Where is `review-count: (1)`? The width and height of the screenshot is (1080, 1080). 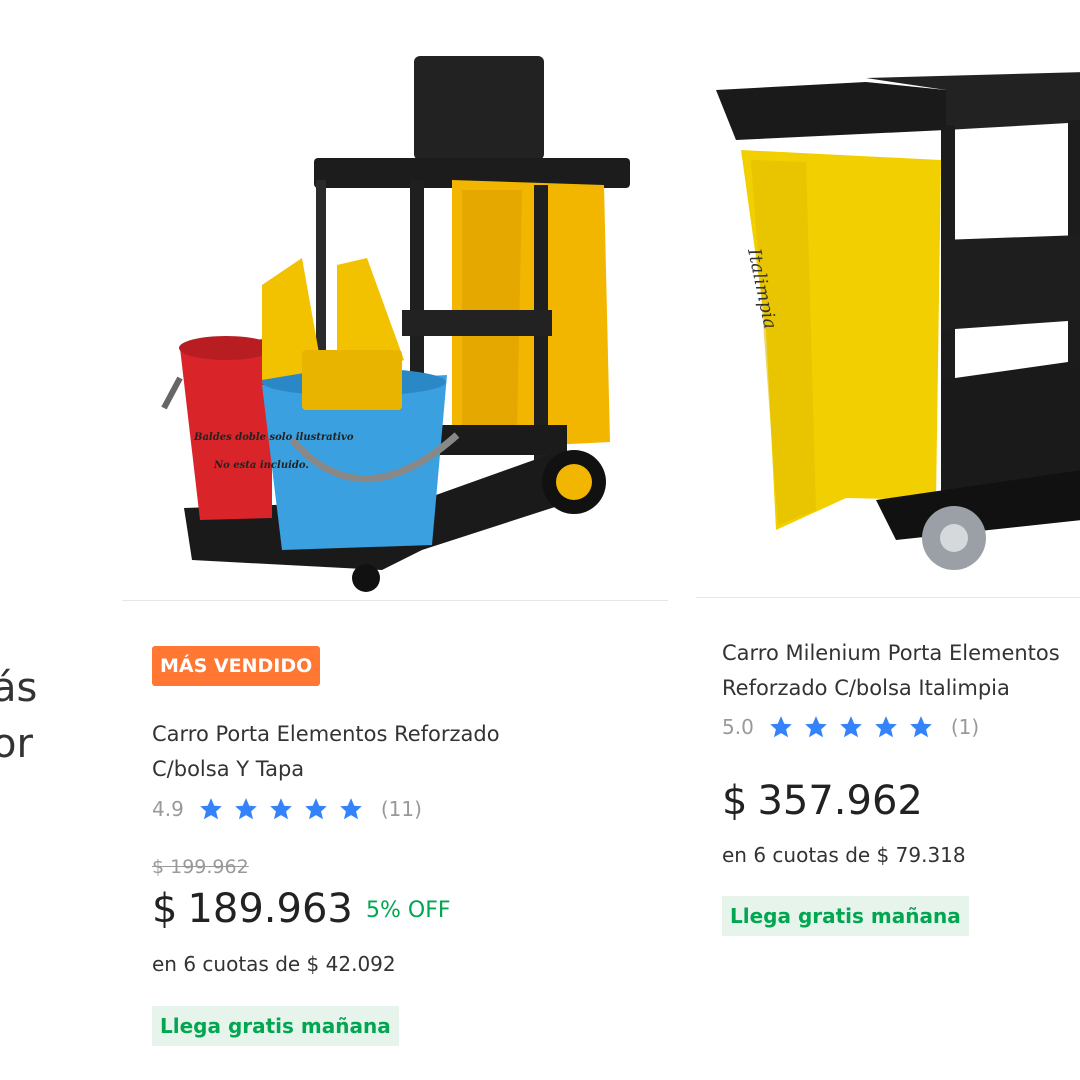 review-count: (1) is located at coordinates (965, 727).